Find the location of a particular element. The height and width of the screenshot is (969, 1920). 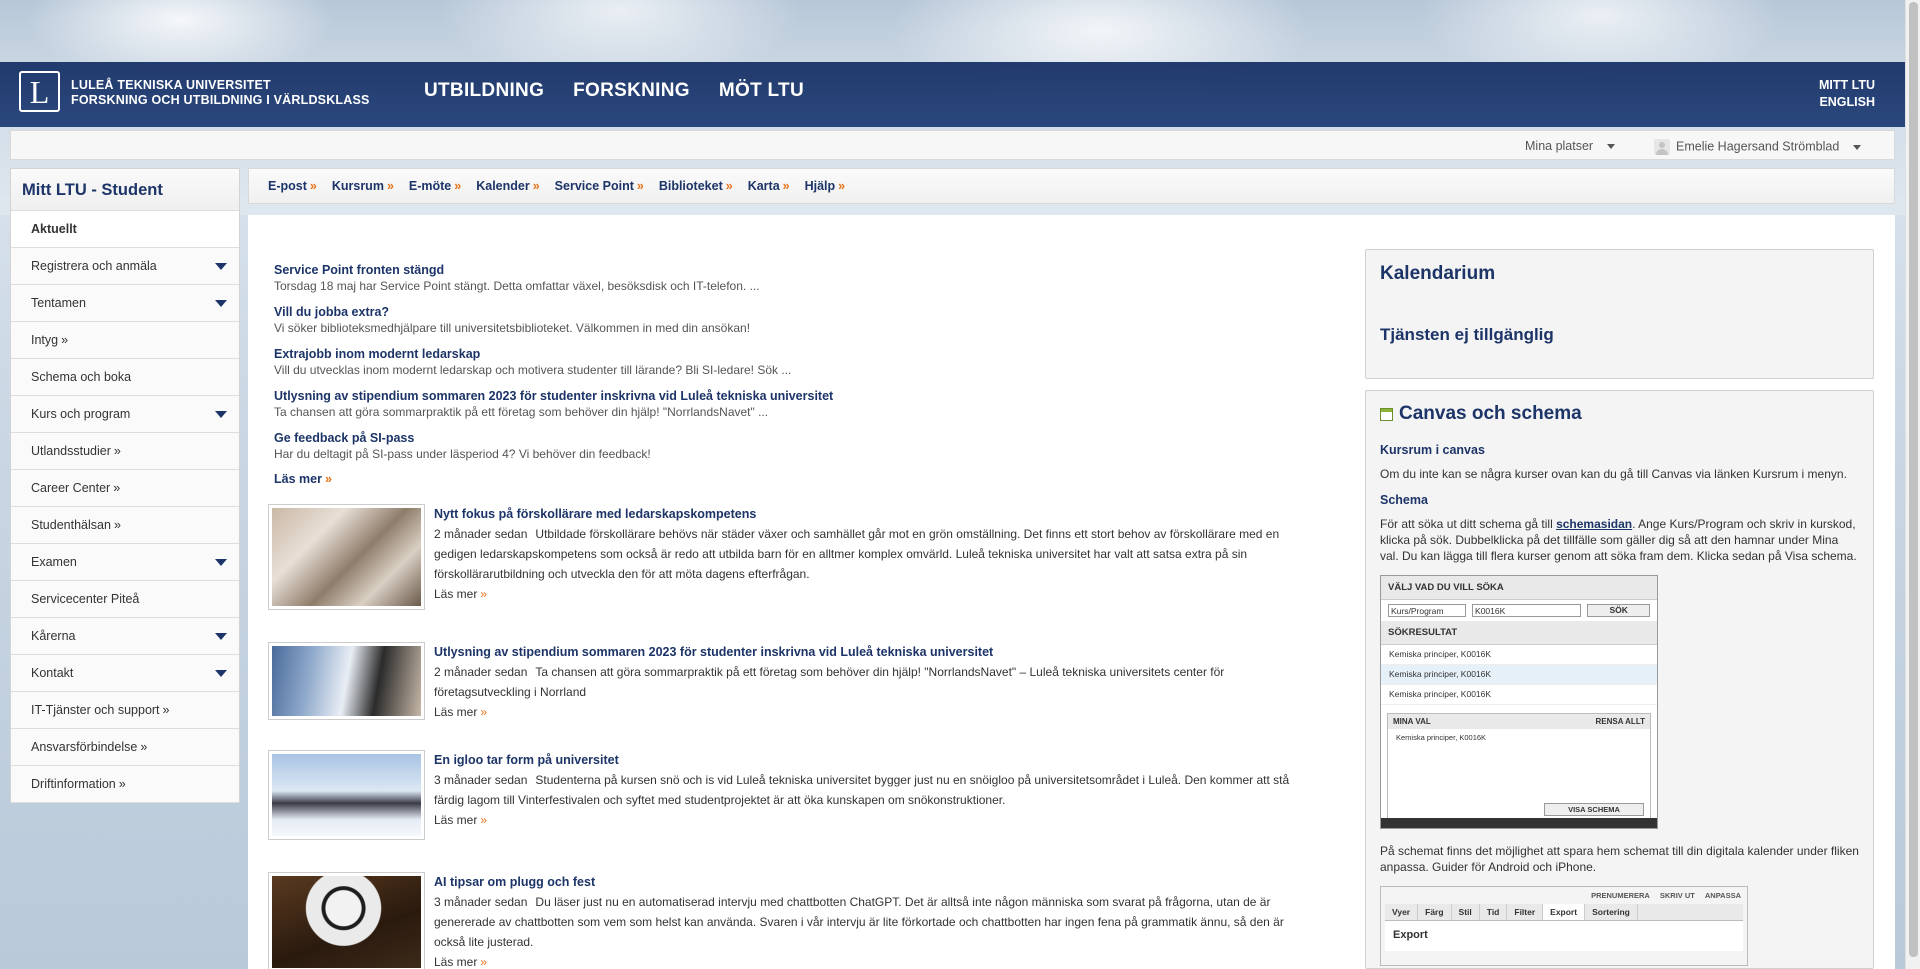

quicklink-karta: Karta» is located at coordinates (769, 186).